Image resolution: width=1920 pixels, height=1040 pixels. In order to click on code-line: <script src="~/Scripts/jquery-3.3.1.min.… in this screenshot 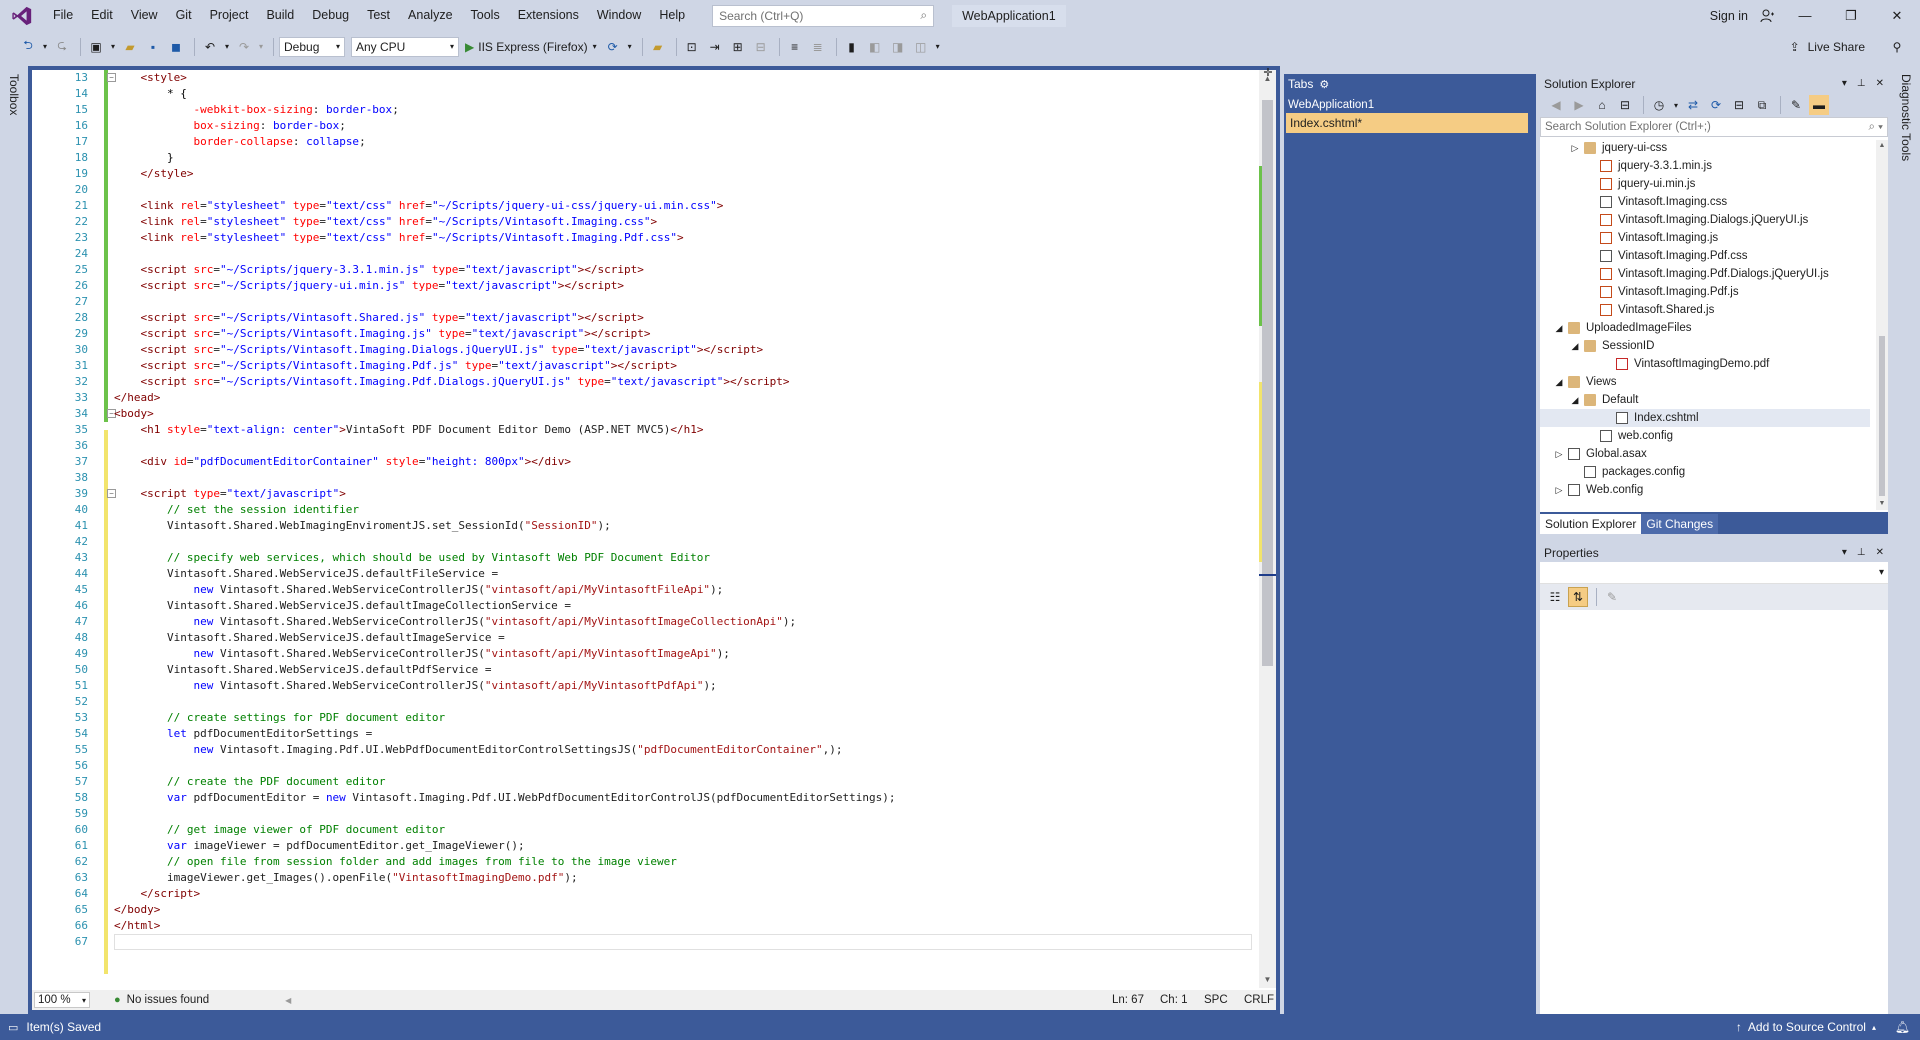, I will do `click(379, 270)`.